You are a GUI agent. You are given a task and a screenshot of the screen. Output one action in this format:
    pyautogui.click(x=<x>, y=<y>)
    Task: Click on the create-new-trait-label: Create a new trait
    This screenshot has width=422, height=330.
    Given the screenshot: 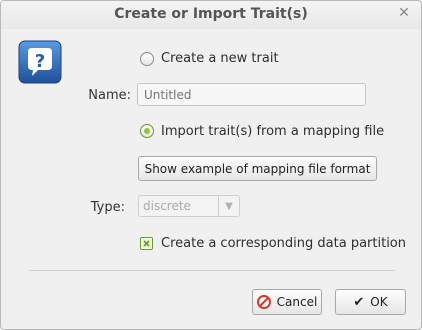 What is the action you would take?
    pyautogui.click(x=220, y=58)
    